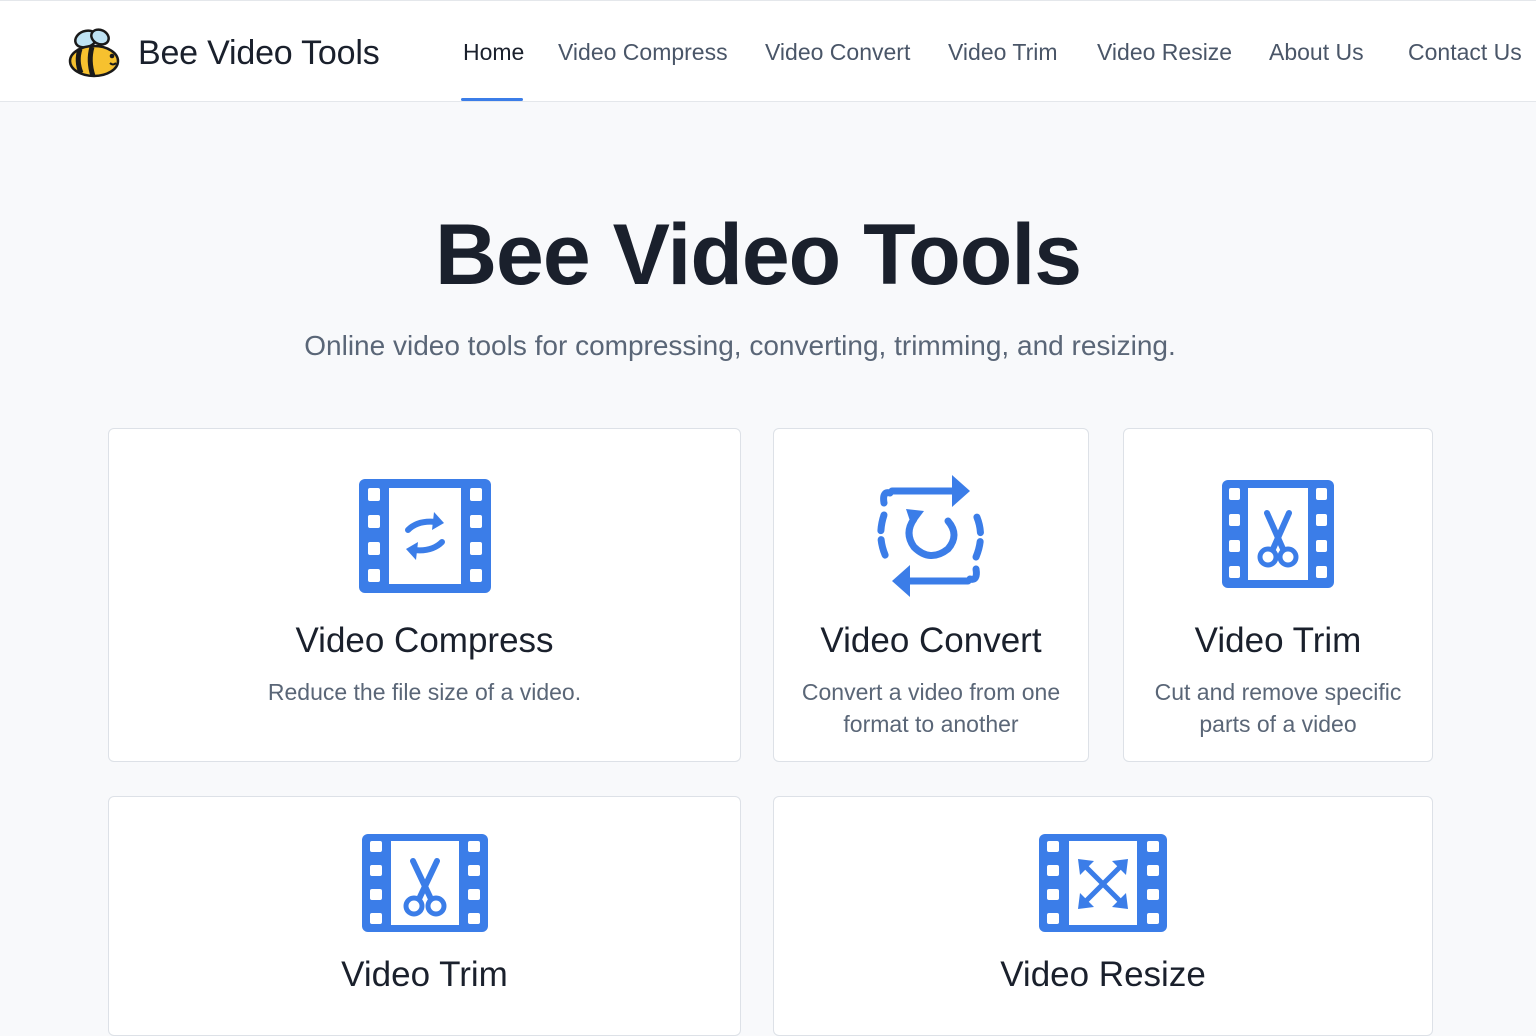  I want to click on bee-icon, so click(94, 53).